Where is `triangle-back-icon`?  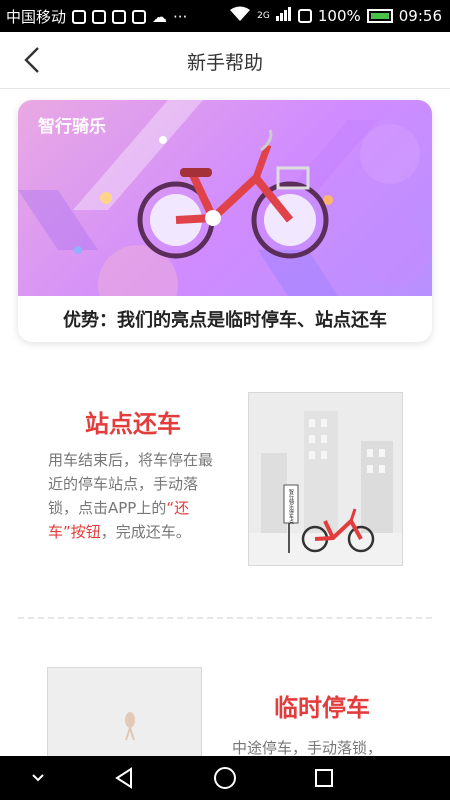
triangle-back-icon is located at coordinates (123, 778).